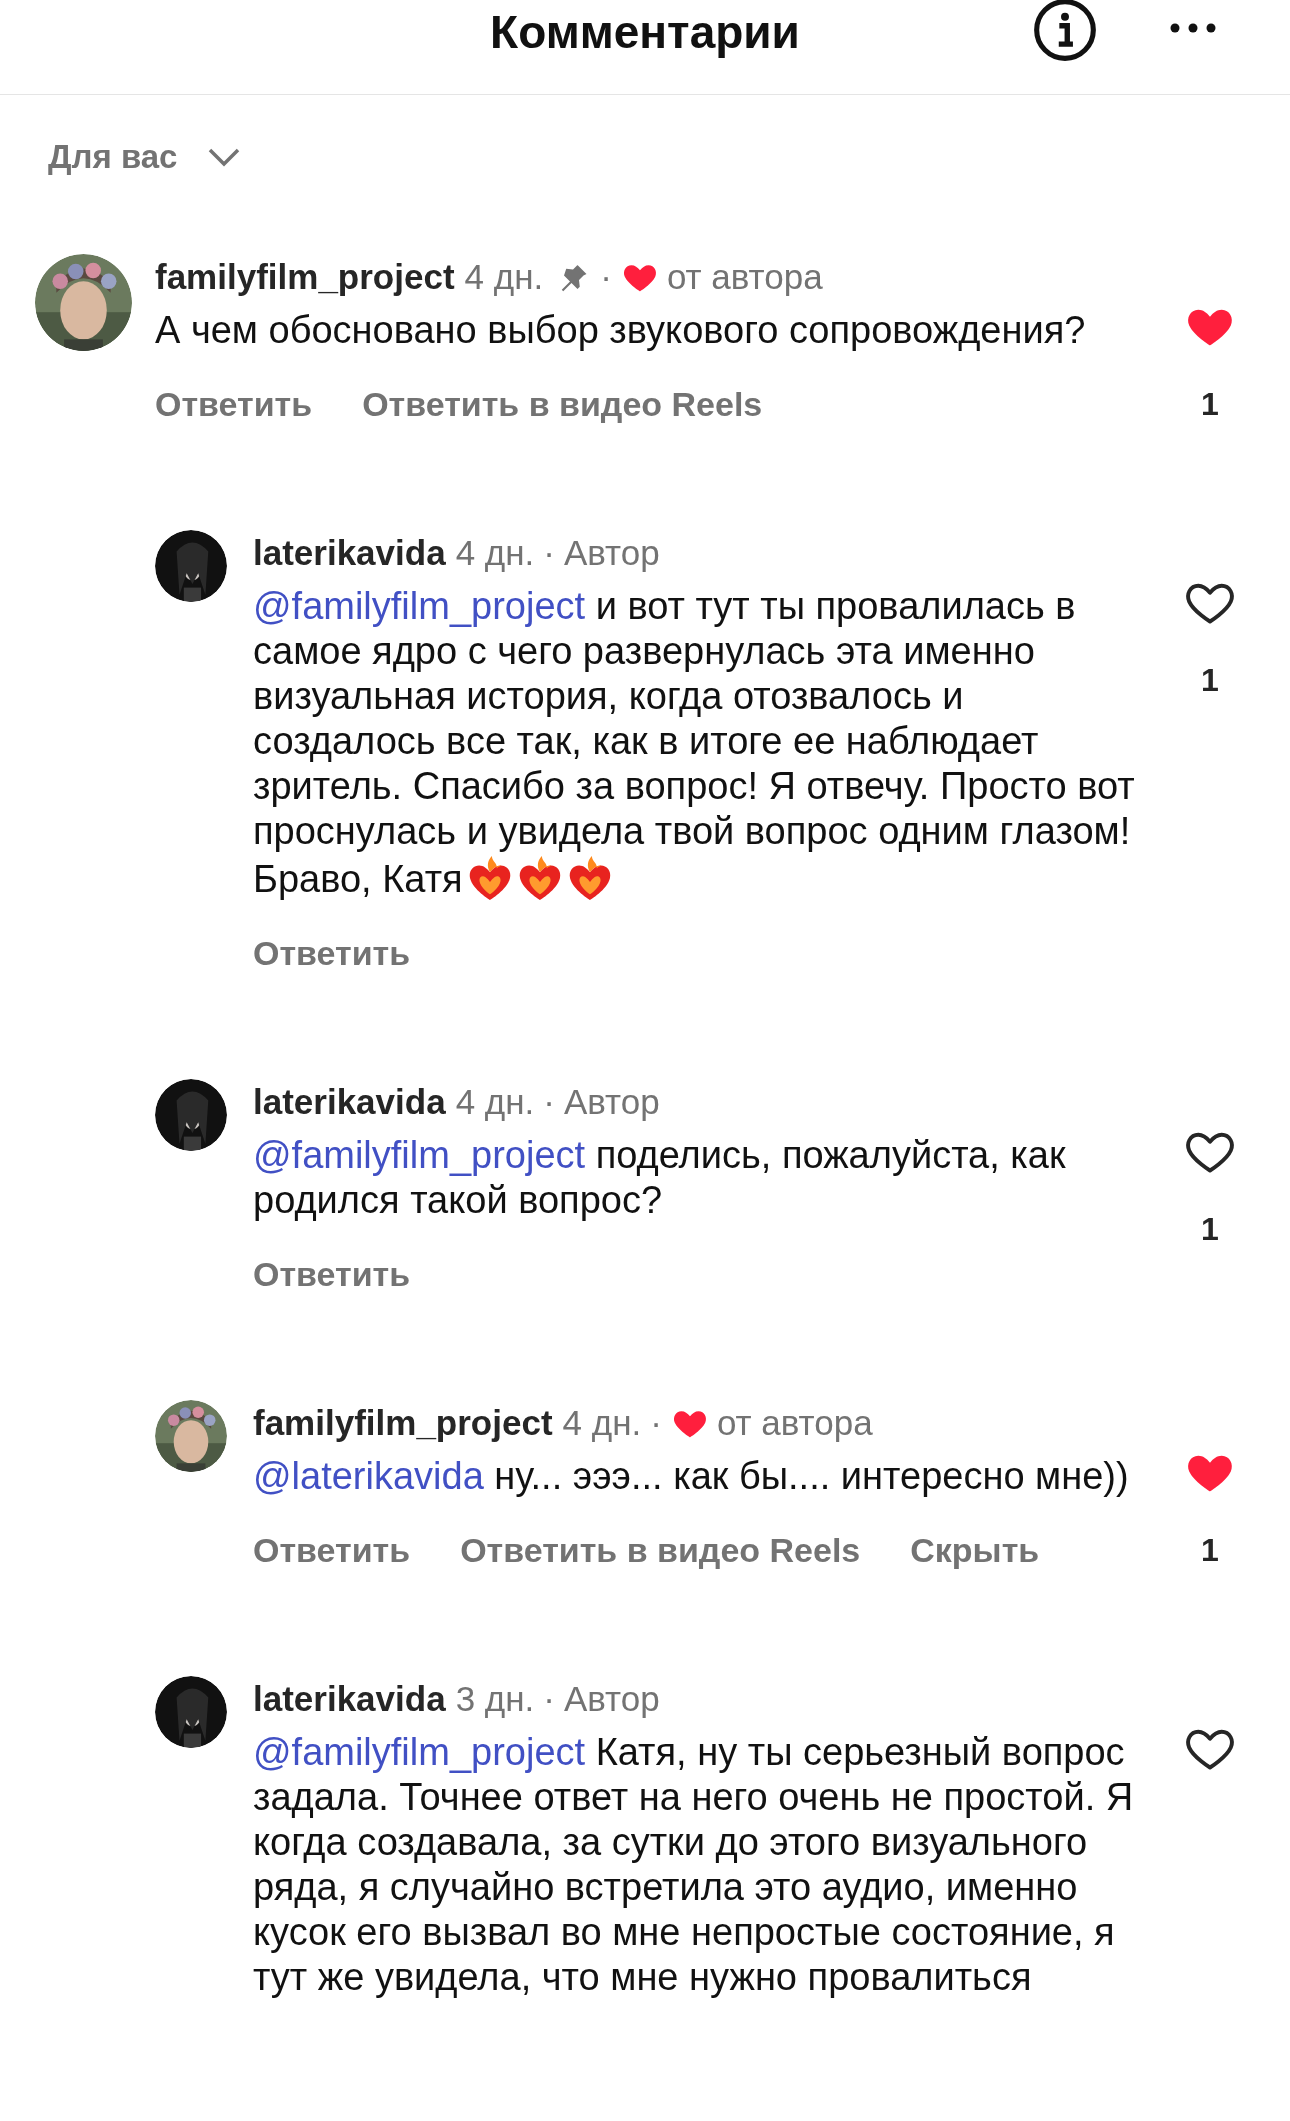 The image size is (1290, 2121). What do you see at coordinates (1193, 28) in the screenshot?
I see `more-icon` at bounding box center [1193, 28].